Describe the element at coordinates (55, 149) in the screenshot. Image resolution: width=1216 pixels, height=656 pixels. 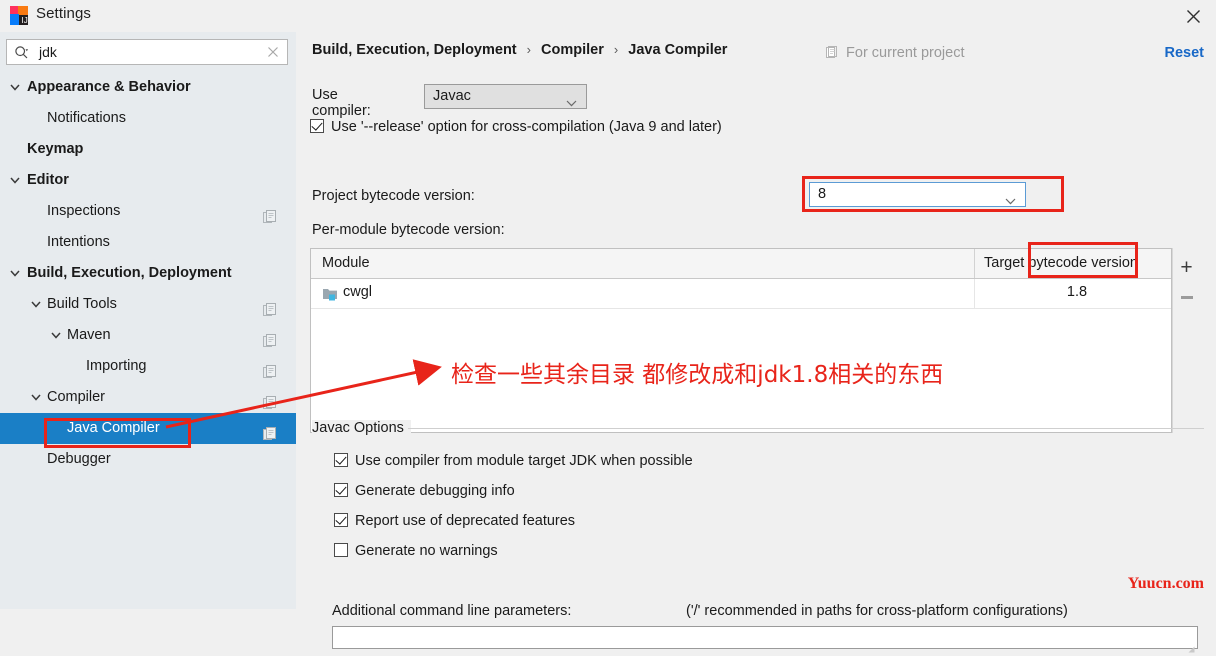
I see `sidebar-item-label: Keymap` at that location.